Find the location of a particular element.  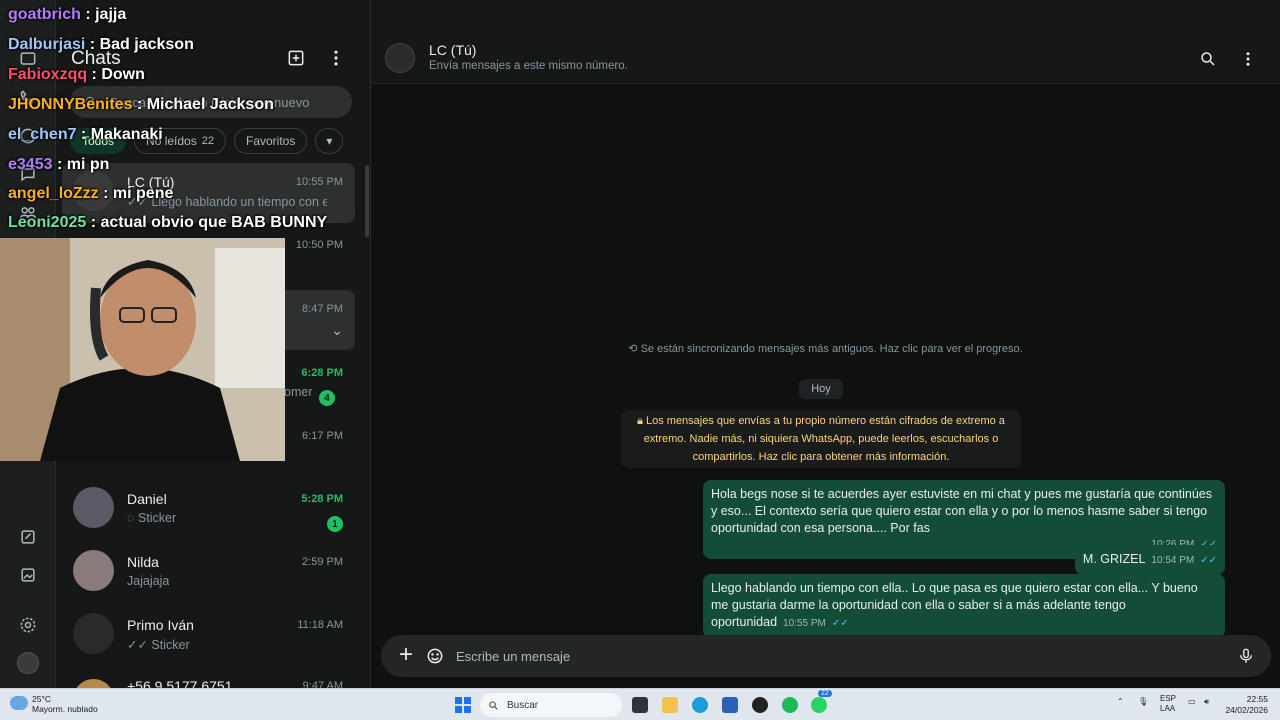

stream-chat-line: e3453 : mi pn is located at coordinates (59, 164).